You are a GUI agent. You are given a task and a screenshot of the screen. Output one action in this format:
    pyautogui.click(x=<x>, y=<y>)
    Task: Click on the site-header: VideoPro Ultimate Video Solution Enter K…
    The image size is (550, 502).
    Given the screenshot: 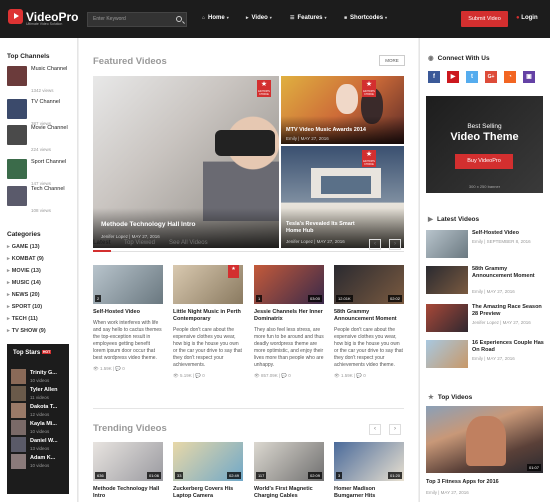 What is the action you would take?
    pyautogui.click(x=275, y=19)
    